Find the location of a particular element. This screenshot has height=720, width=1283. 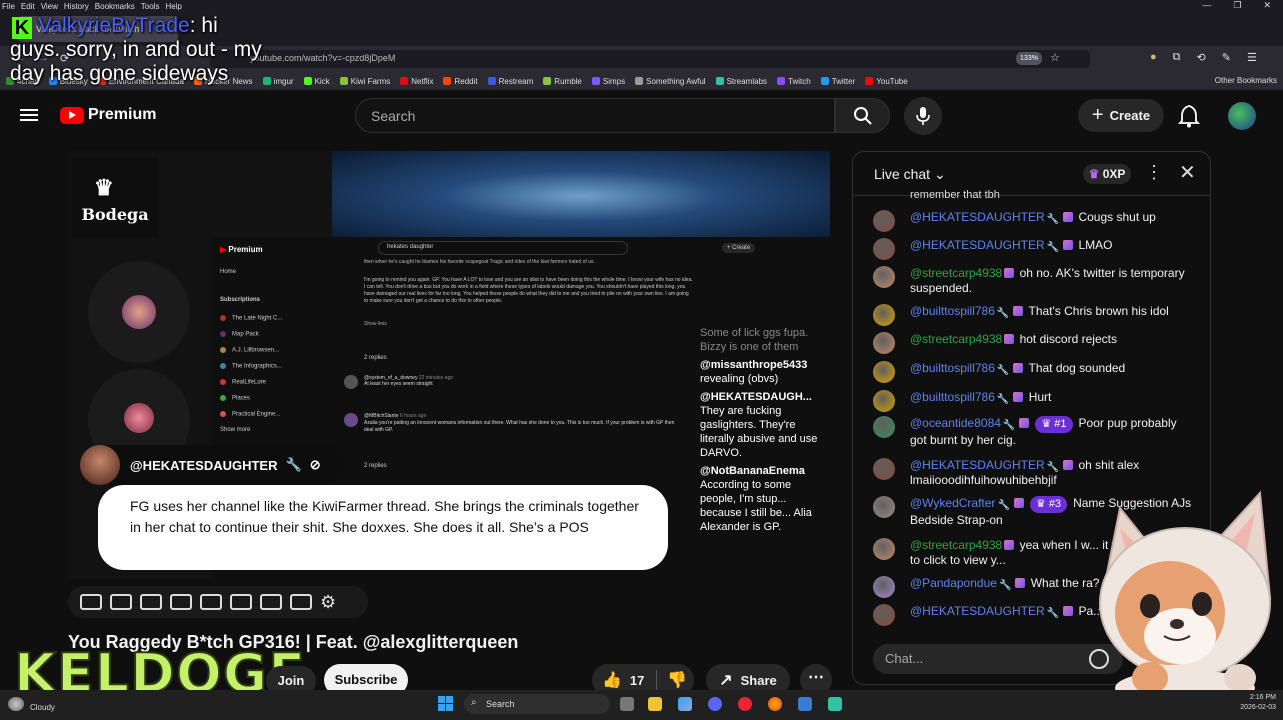

voice-search-button is located at coordinates (923, 116).